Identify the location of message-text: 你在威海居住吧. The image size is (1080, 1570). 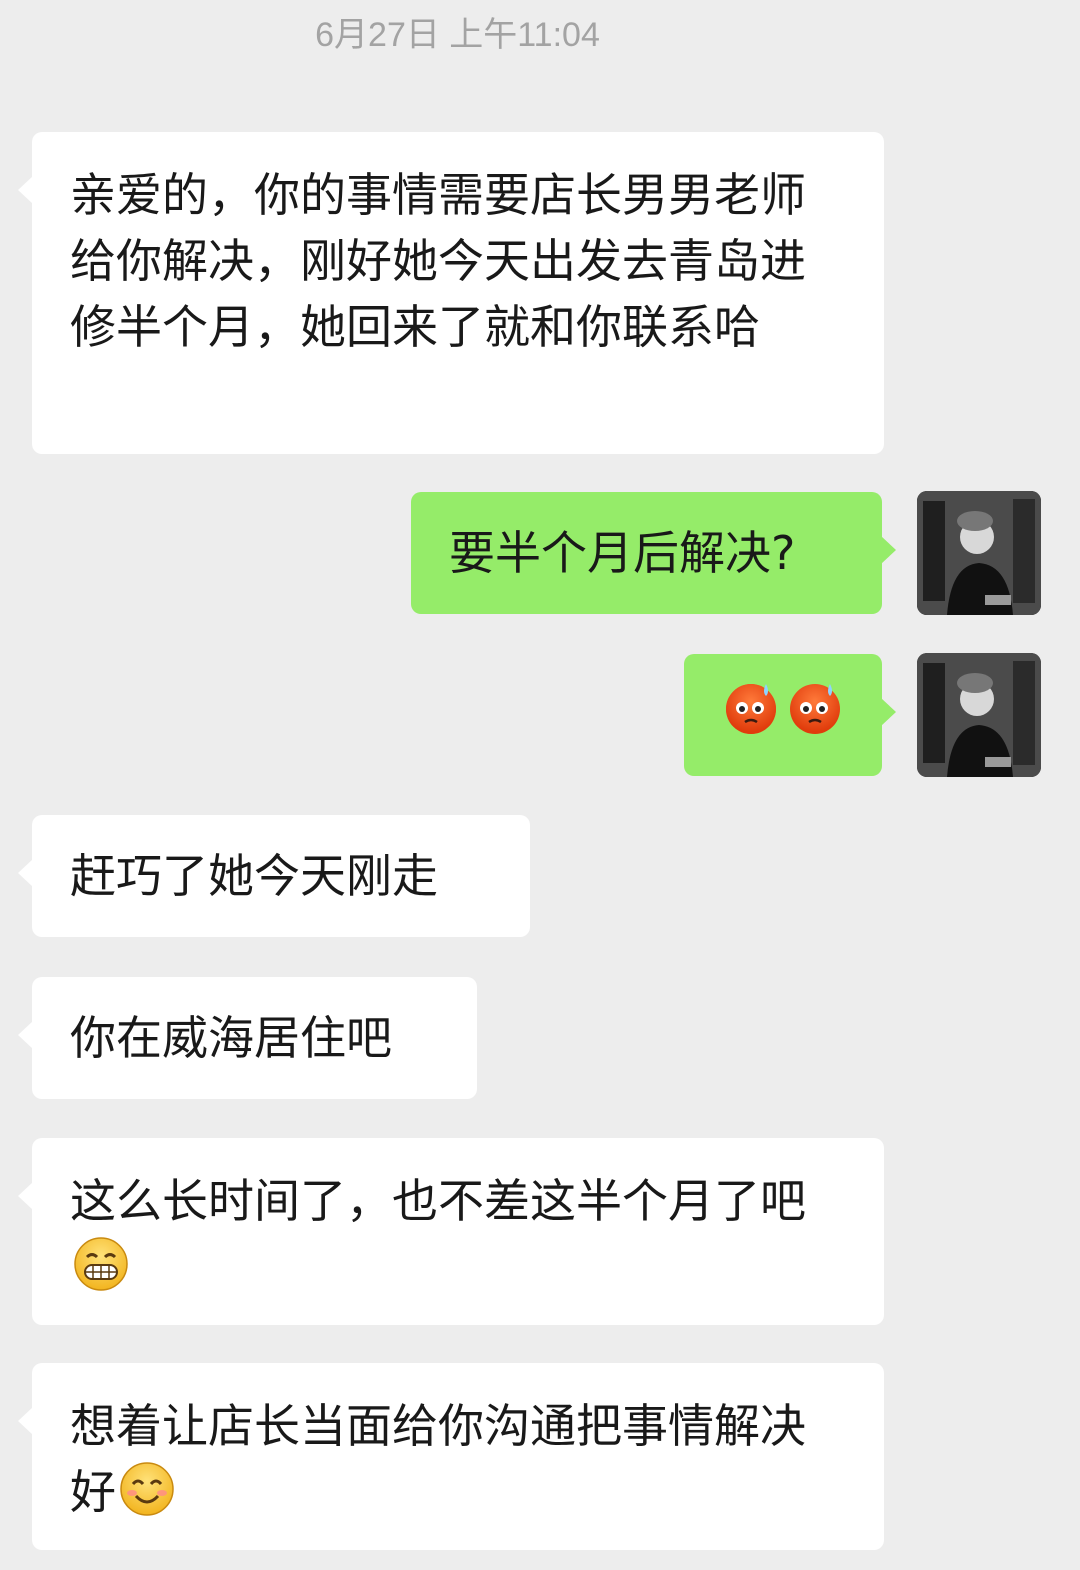
(231, 1038).